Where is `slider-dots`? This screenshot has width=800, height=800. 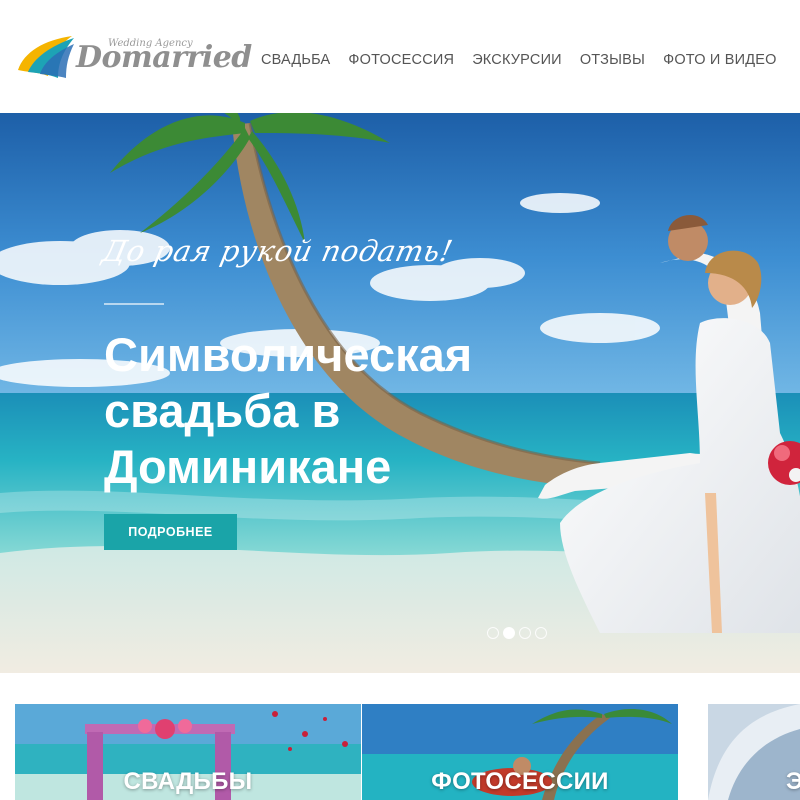
slider-dots is located at coordinates (517, 633).